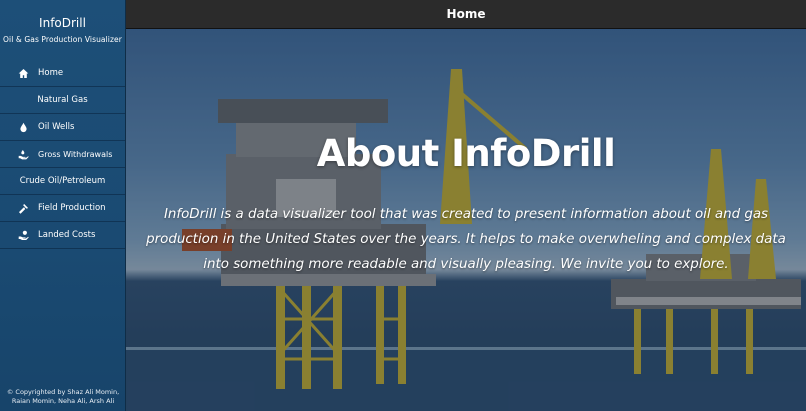 Image resolution: width=806 pixels, height=411 pixels. What do you see at coordinates (23, 208) in the screenshot?
I see `hammer-icon` at bounding box center [23, 208].